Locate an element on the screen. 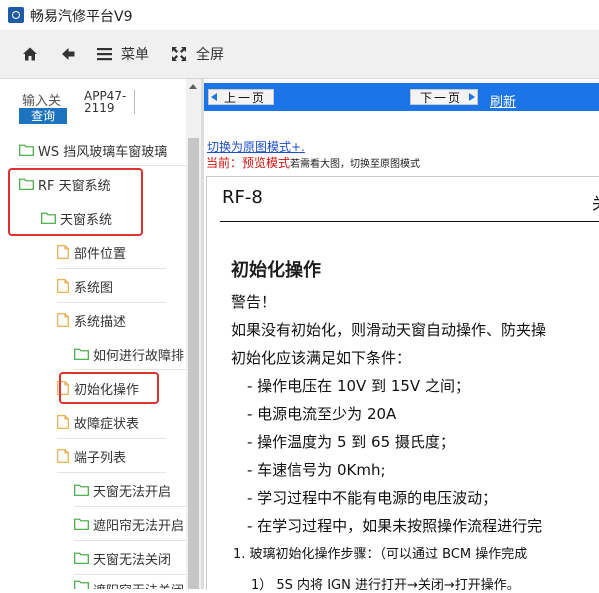 Image resolution: width=599 pixels, height=593 pixels. tree-label: 天窗无法关闭 is located at coordinates (132, 560).